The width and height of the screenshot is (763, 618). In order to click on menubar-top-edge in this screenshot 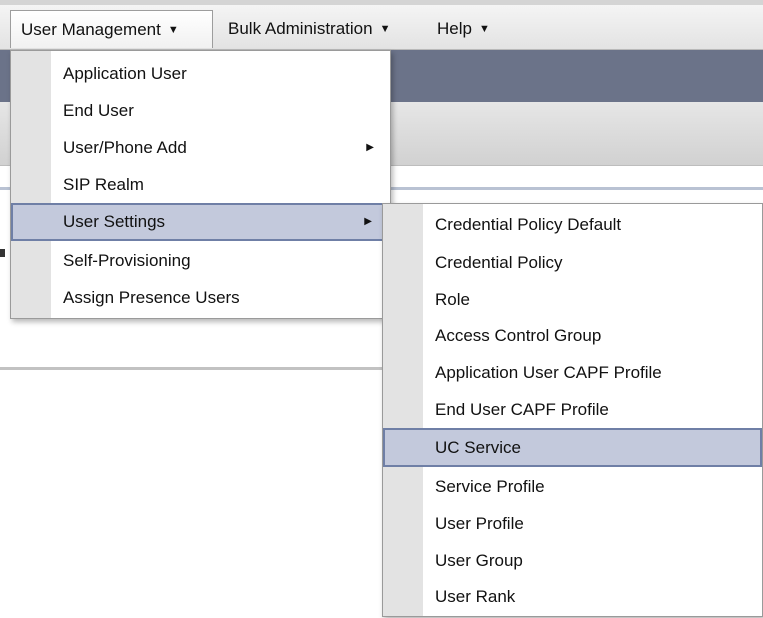, I will do `click(381, 2)`.